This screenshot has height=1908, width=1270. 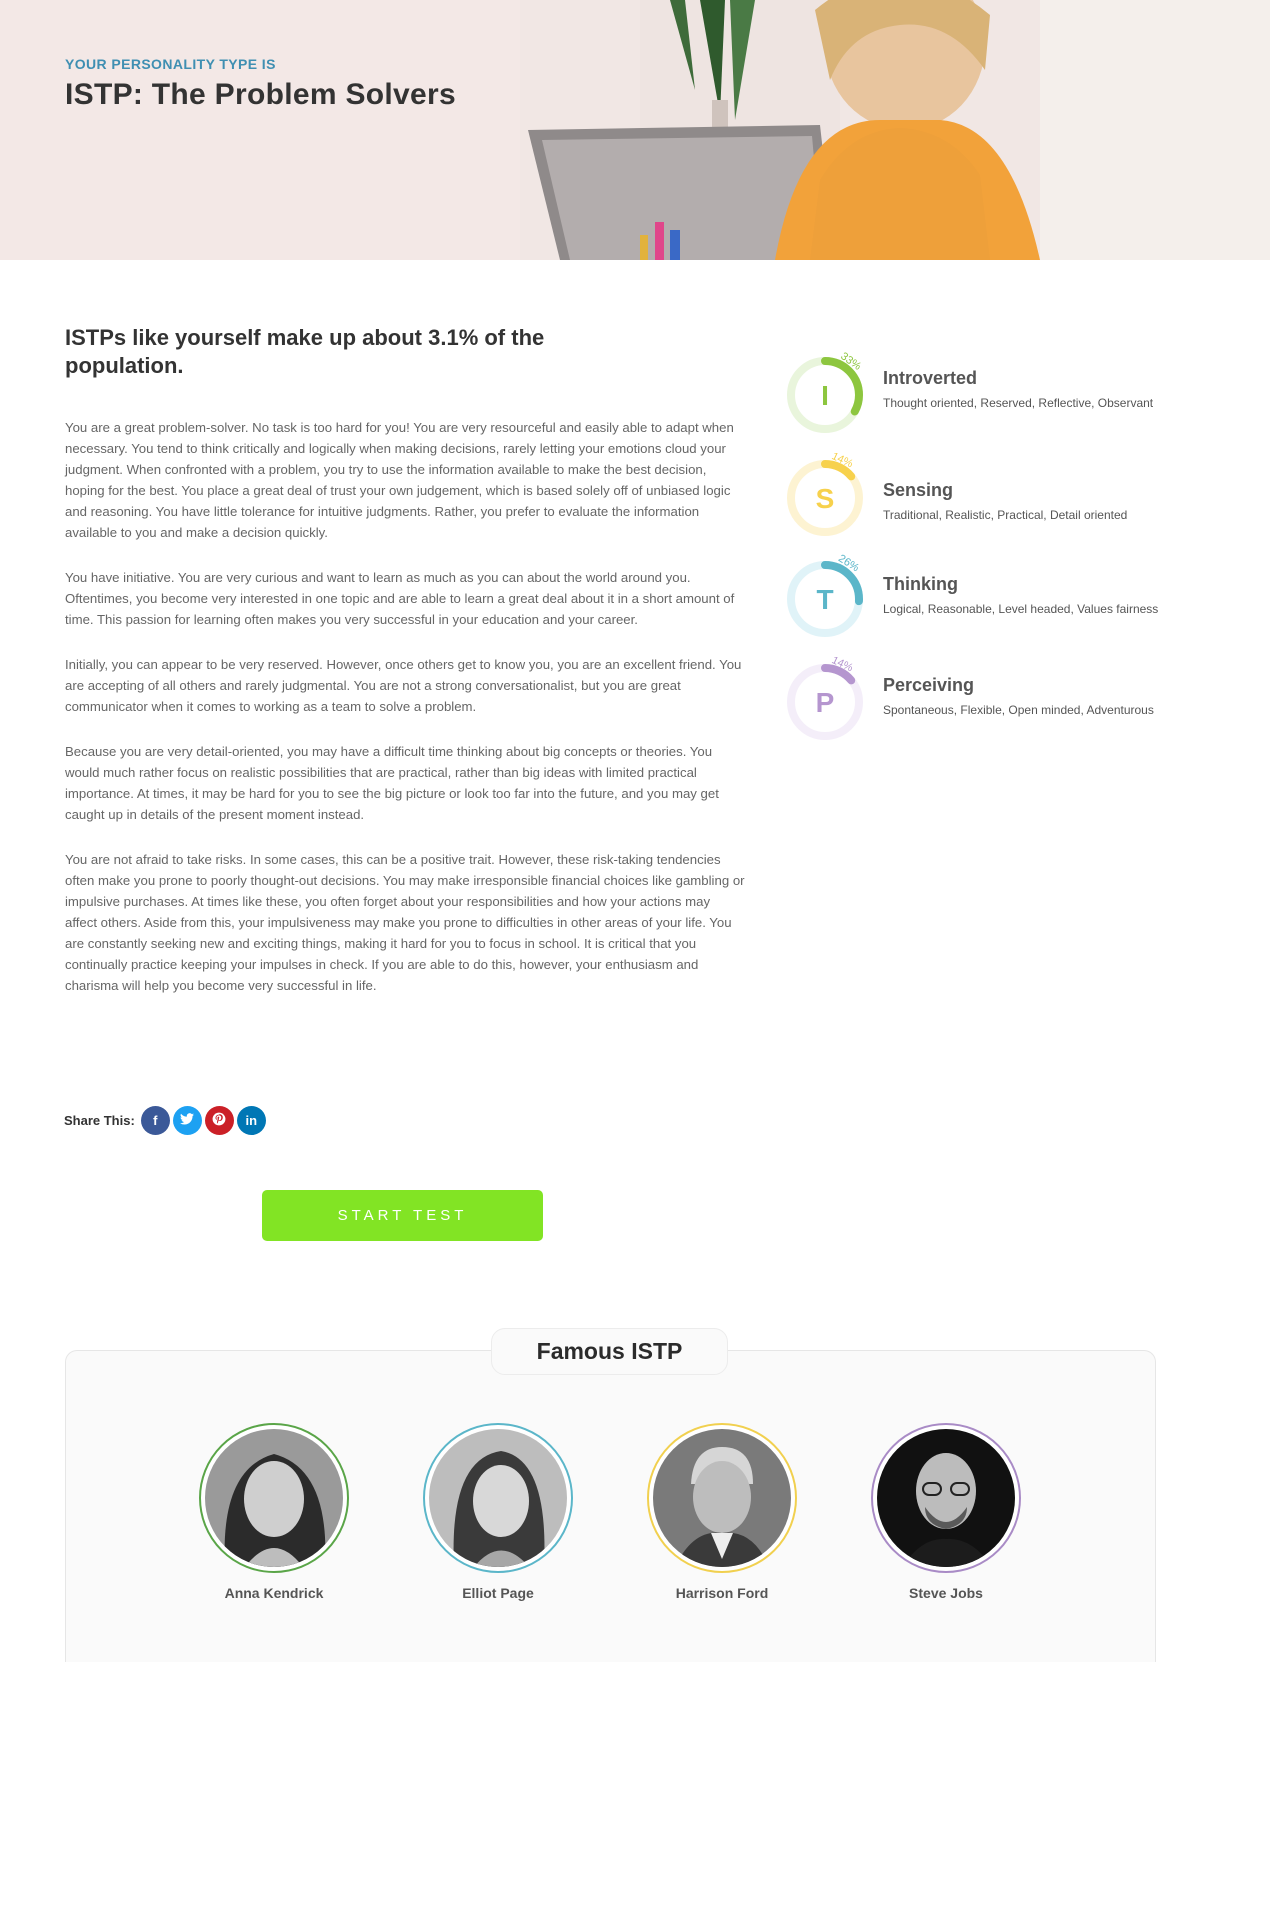 What do you see at coordinates (99, 1120) in the screenshot?
I see `share-label: Share This:` at bounding box center [99, 1120].